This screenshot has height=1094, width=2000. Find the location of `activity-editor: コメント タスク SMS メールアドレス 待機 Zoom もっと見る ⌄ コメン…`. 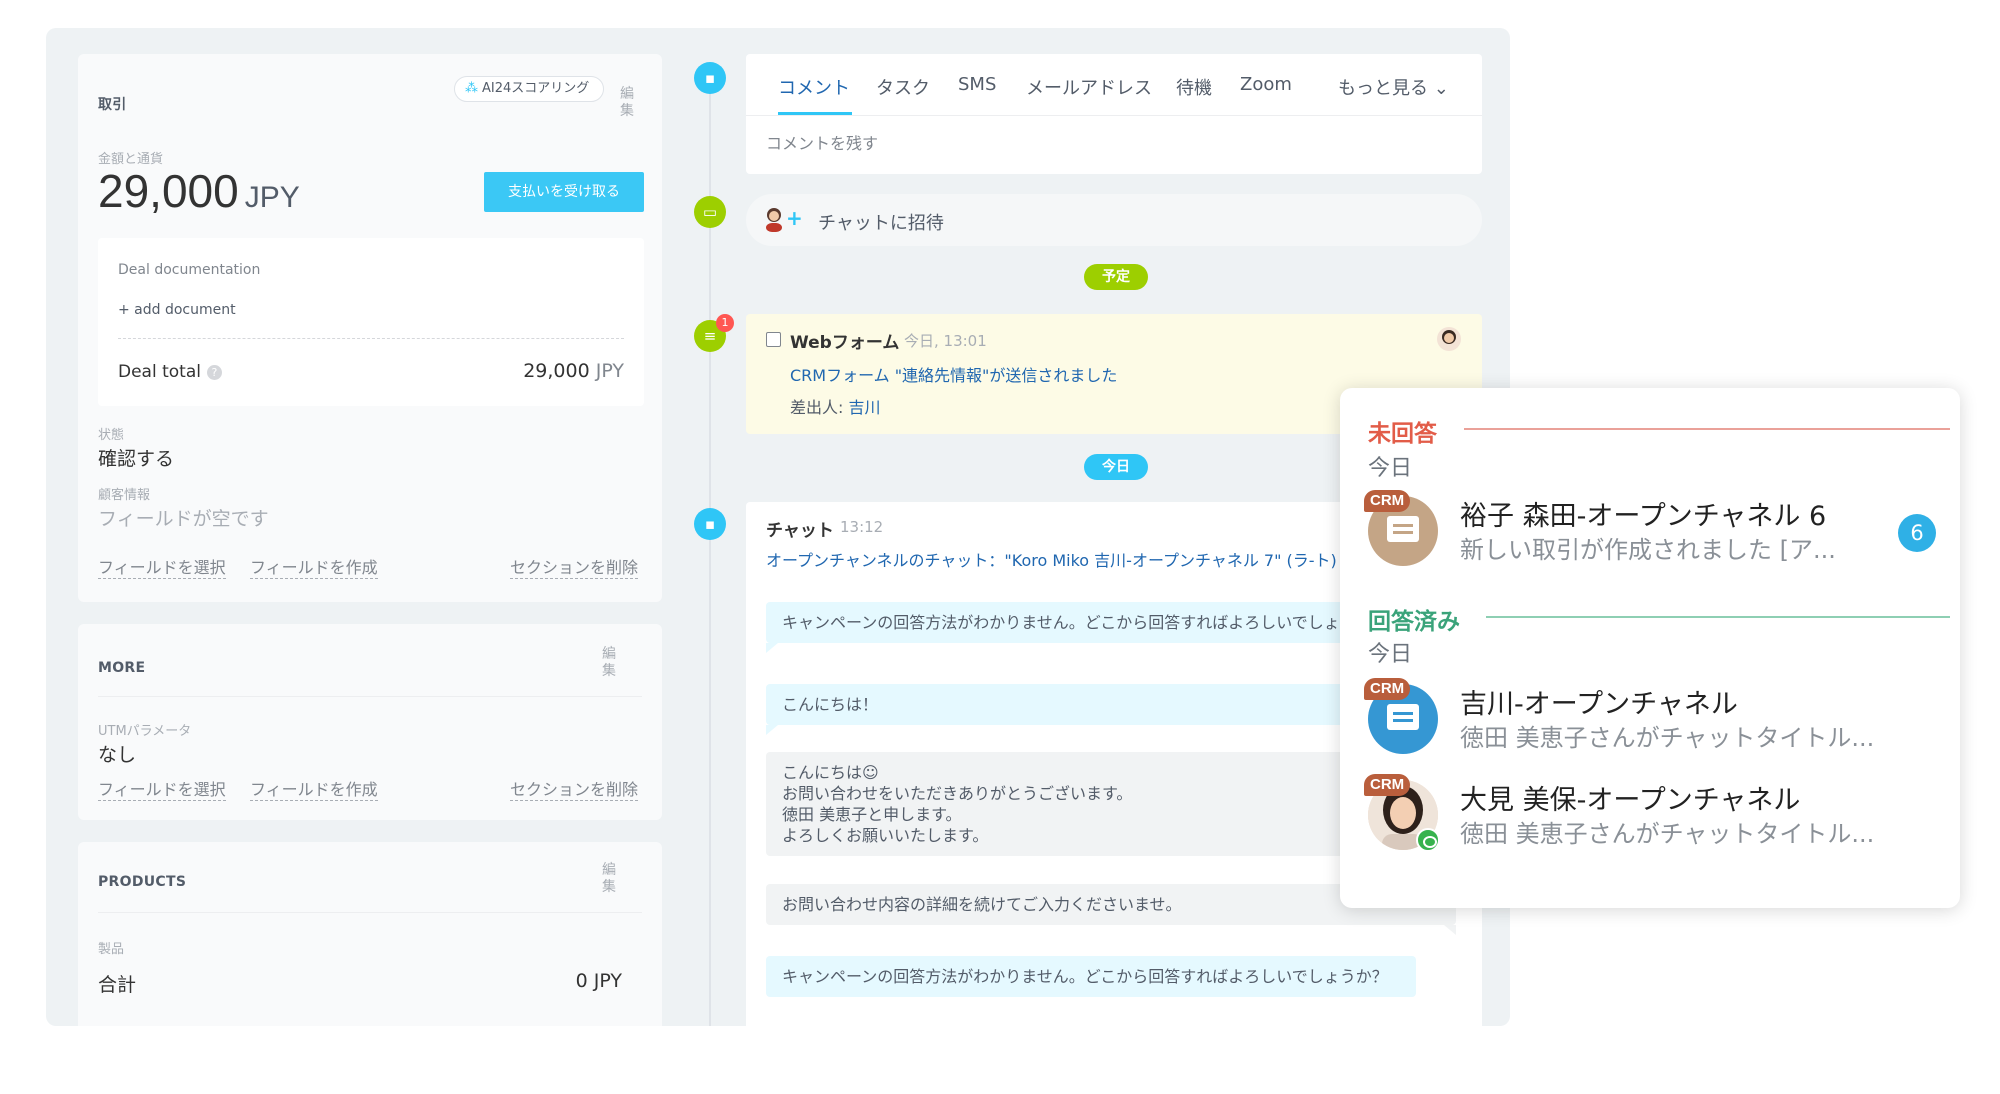

activity-editor: コメント タスク SMS メールアドレス 待機 Zoom もっと見る ⌄ コメン… is located at coordinates (1114, 114).